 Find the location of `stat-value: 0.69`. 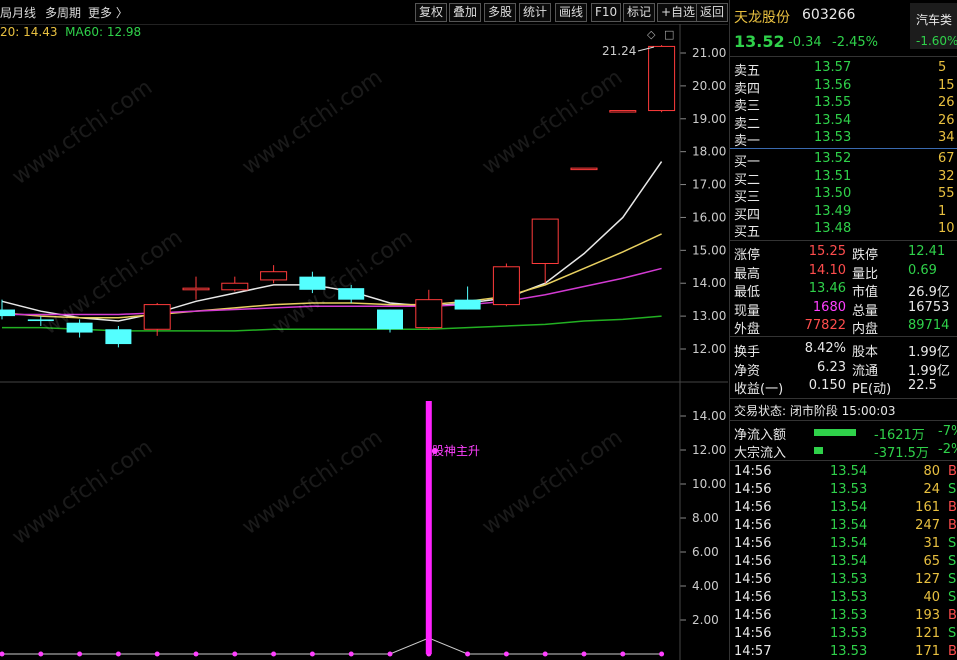

stat-value: 0.69 is located at coordinates (922, 270).